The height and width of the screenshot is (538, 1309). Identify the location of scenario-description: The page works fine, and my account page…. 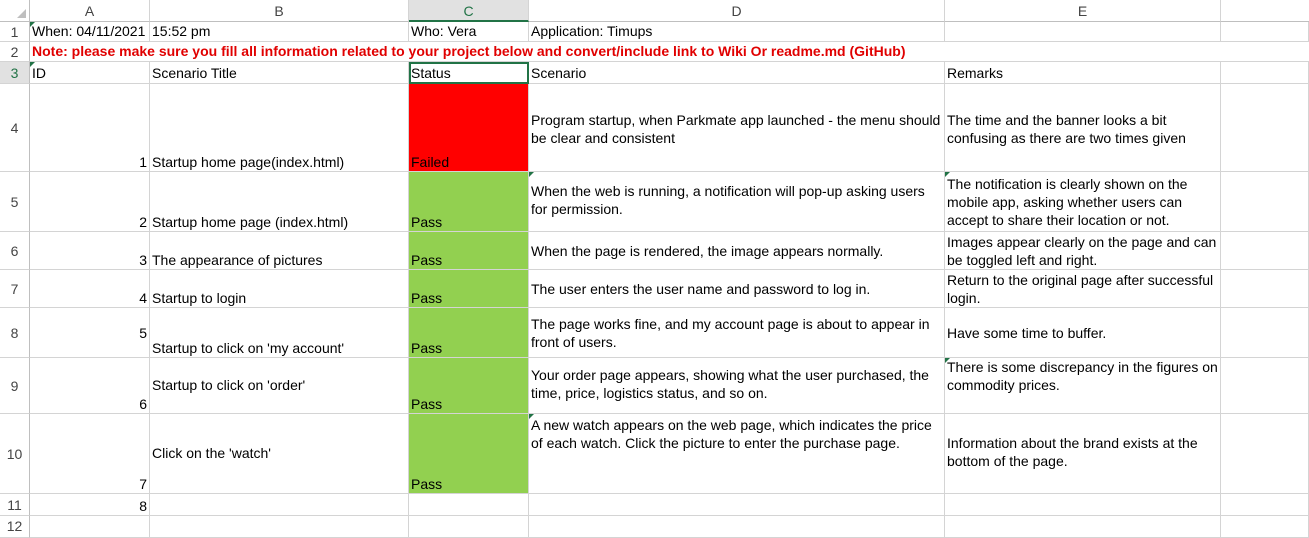
(737, 333).